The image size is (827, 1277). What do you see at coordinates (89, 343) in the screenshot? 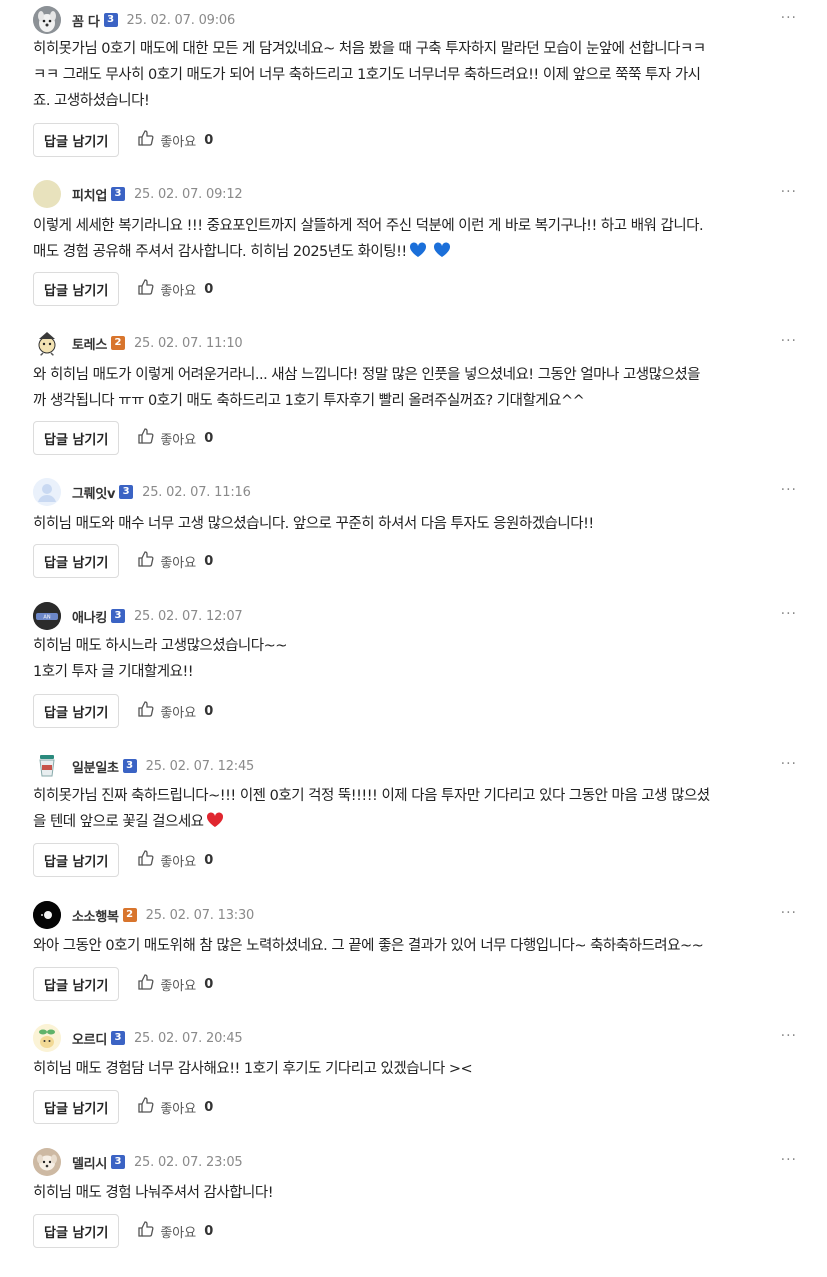
I see `author-name: 토레스` at bounding box center [89, 343].